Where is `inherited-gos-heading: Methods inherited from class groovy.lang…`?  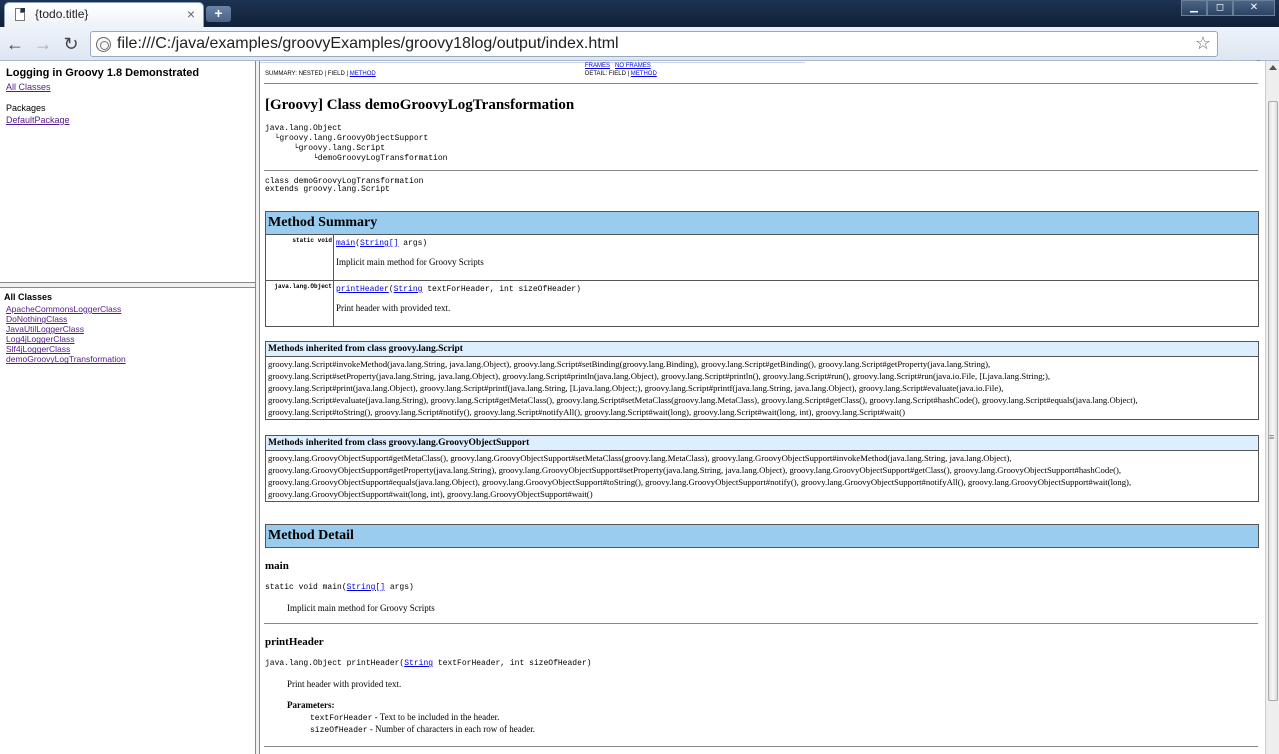
inherited-gos-heading: Methods inherited from class groovy.lang… is located at coordinates (762, 443).